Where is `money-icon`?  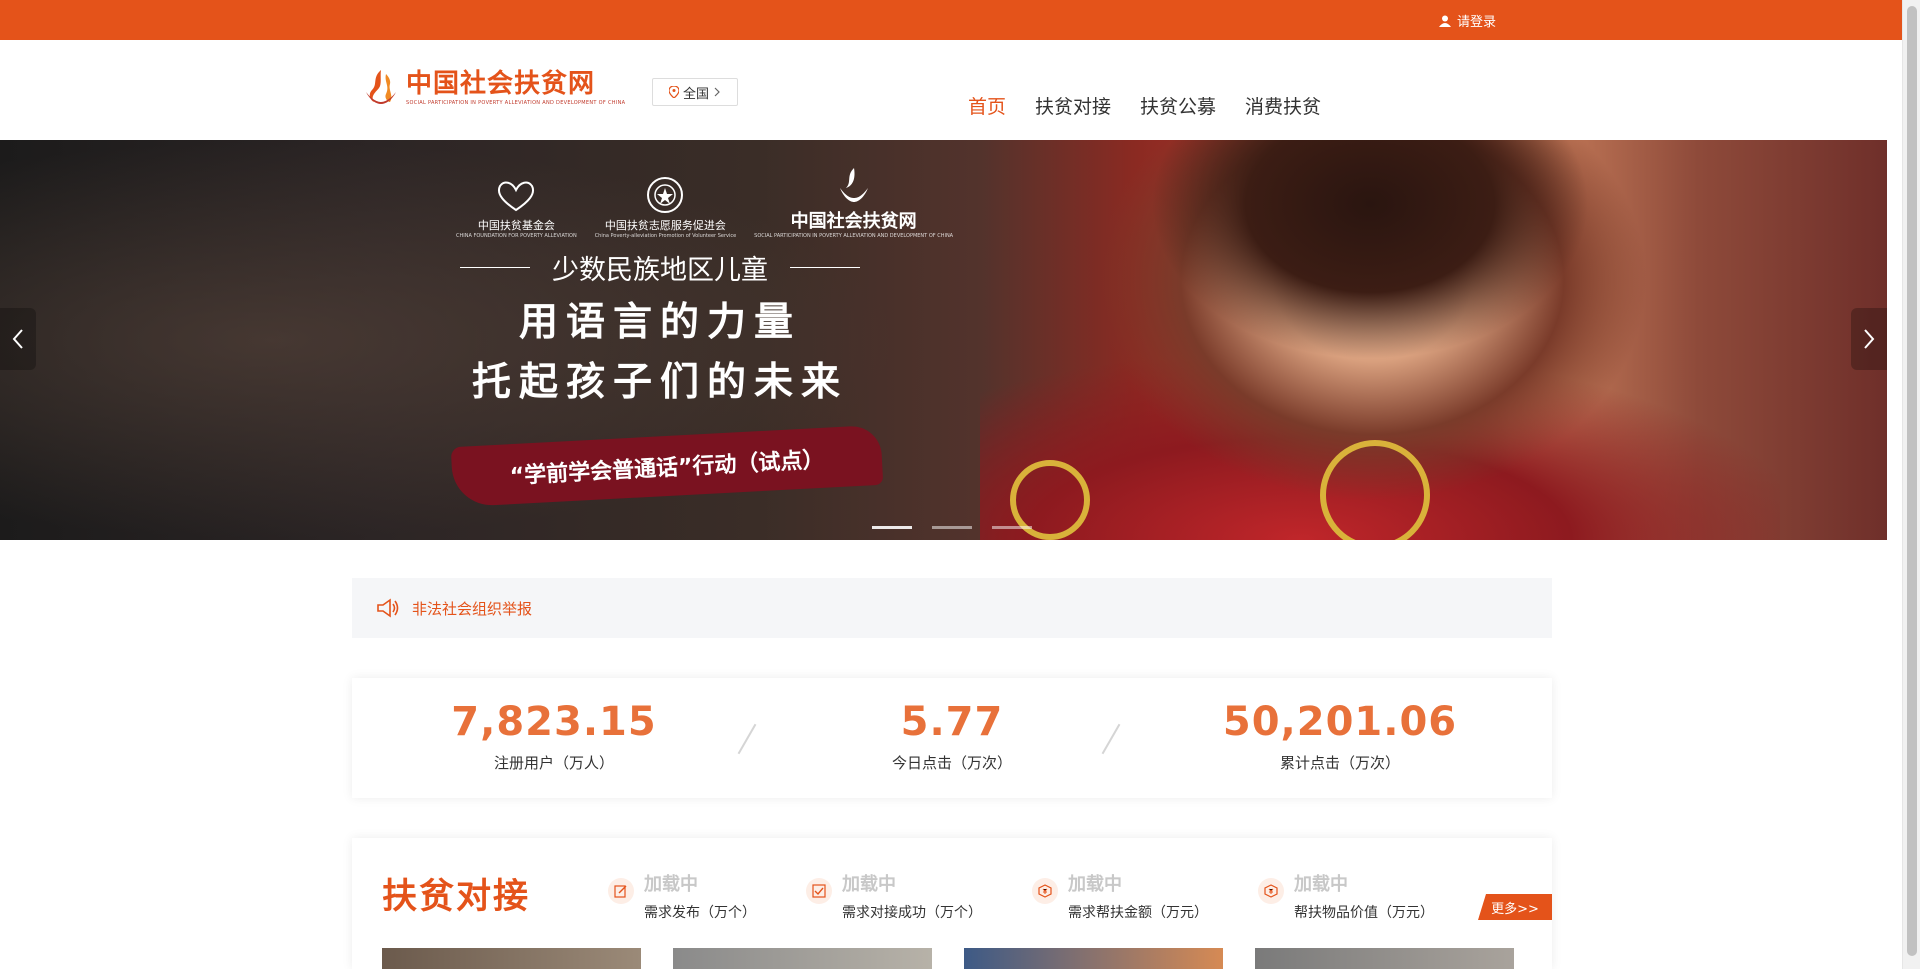
money-icon is located at coordinates (1045, 891).